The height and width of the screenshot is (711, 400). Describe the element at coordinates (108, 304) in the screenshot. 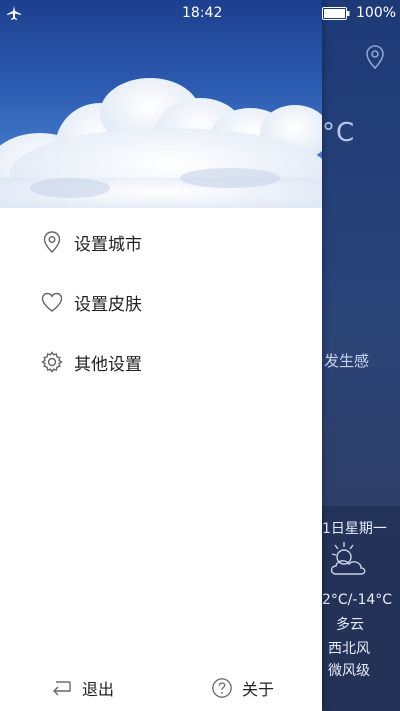

I see `menu-item-label: 设置皮肤` at that location.